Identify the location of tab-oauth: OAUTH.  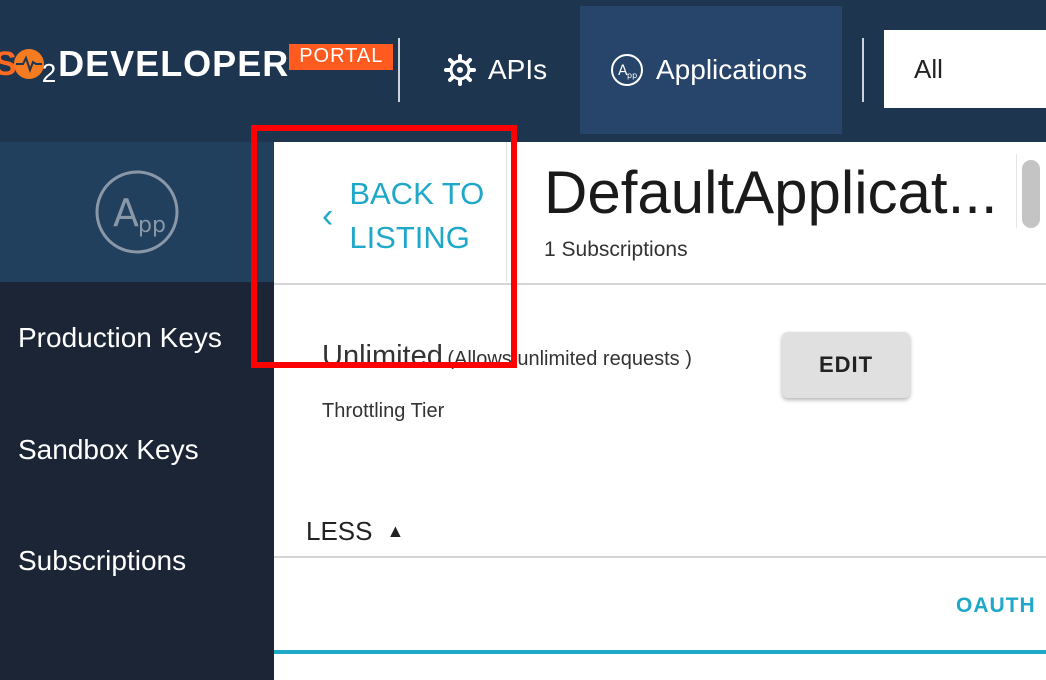
(996, 606).